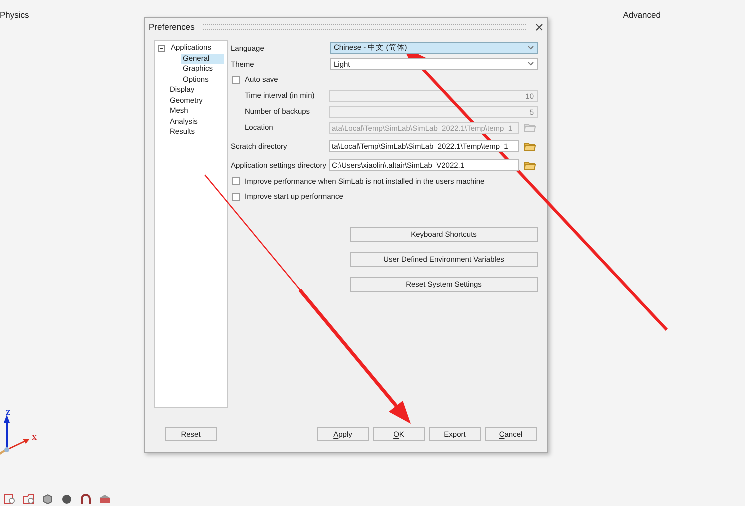  I want to click on dialog-title: Preferences, so click(172, 27).